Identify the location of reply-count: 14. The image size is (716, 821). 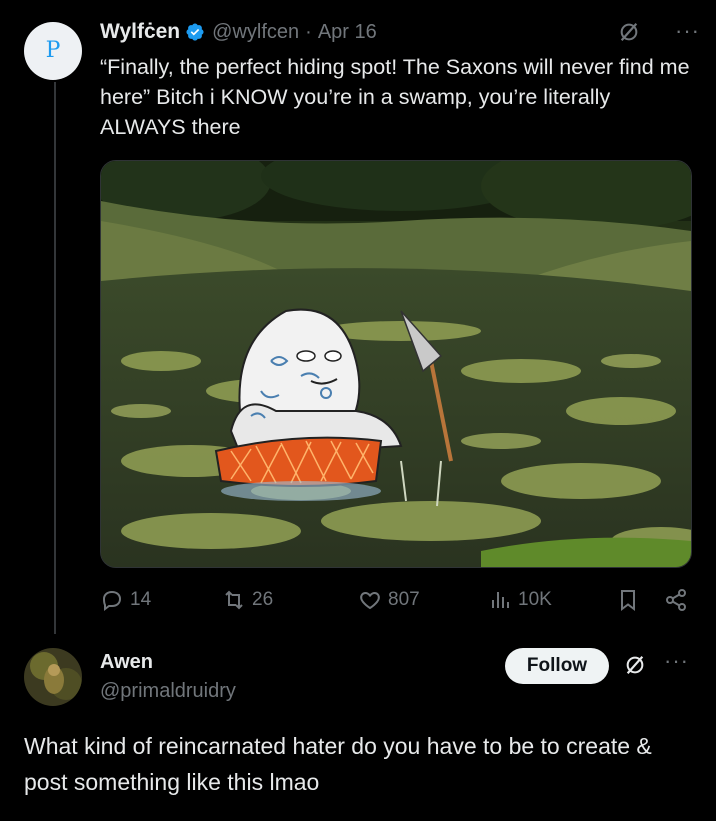
(141, 599).